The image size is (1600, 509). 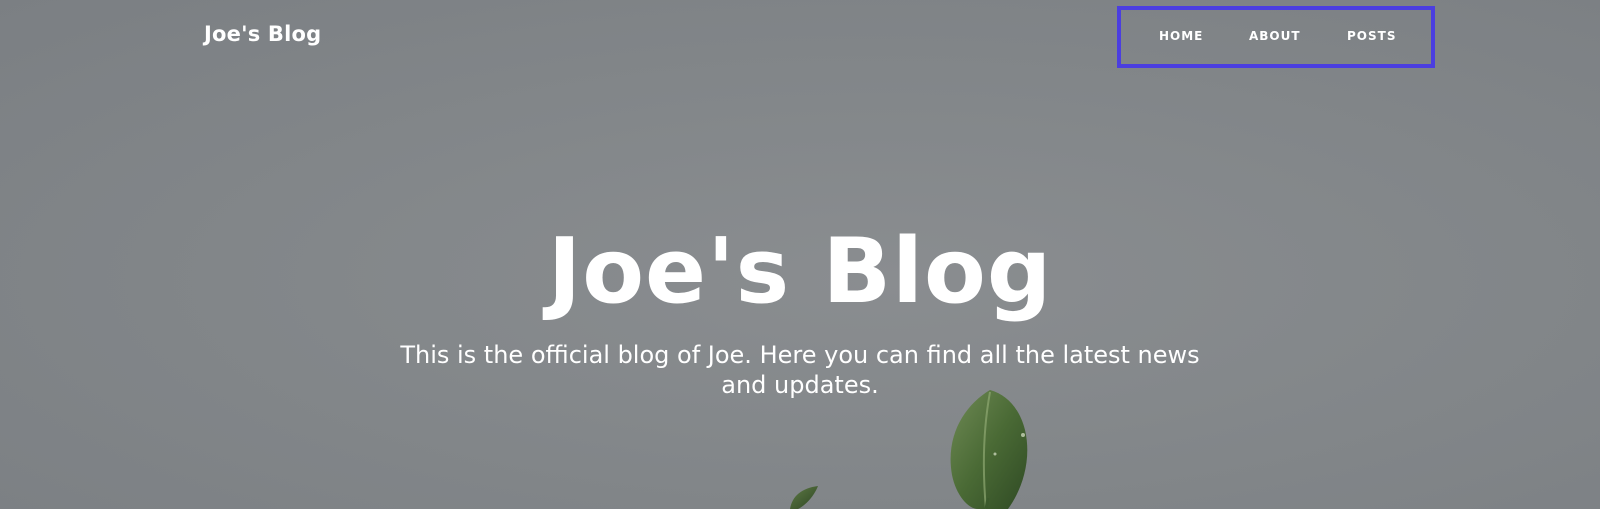 What do you see at coordinates (1181, 36) in the screenshot?
I see `nav-link-home: HOME` at bounding box center [1181, 36].